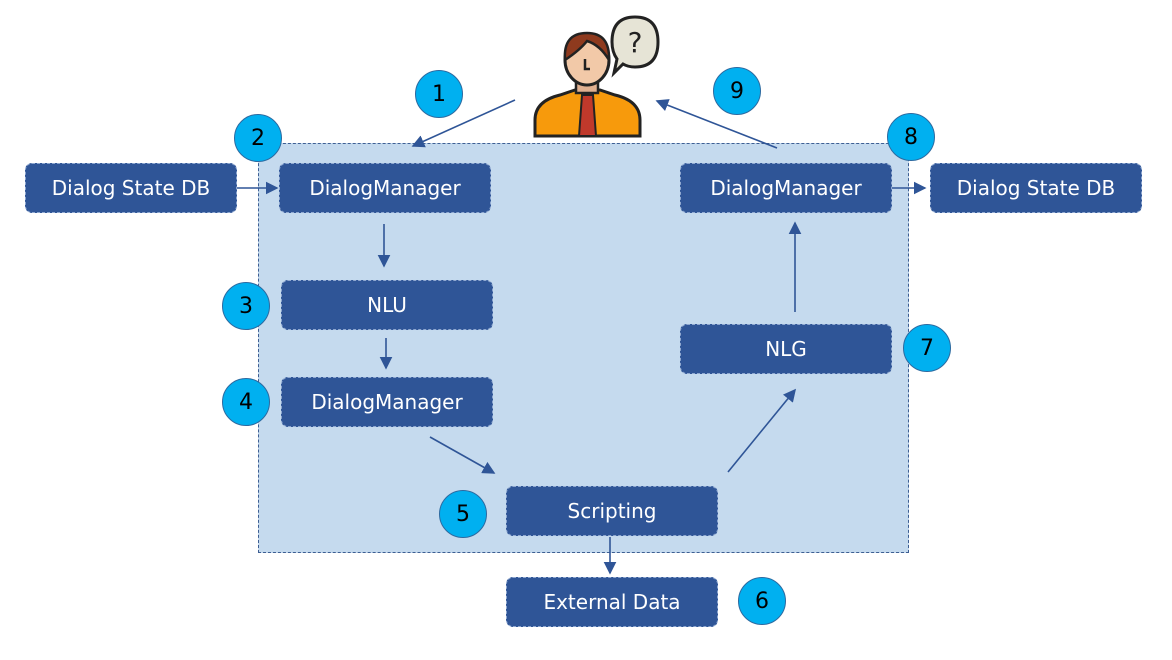 This screenshot has width=1172, height=660. What do you see at coordinates (927, 348) in the screenshot?
I see `step-badge-7: 7` at bounding box center [927, 348].